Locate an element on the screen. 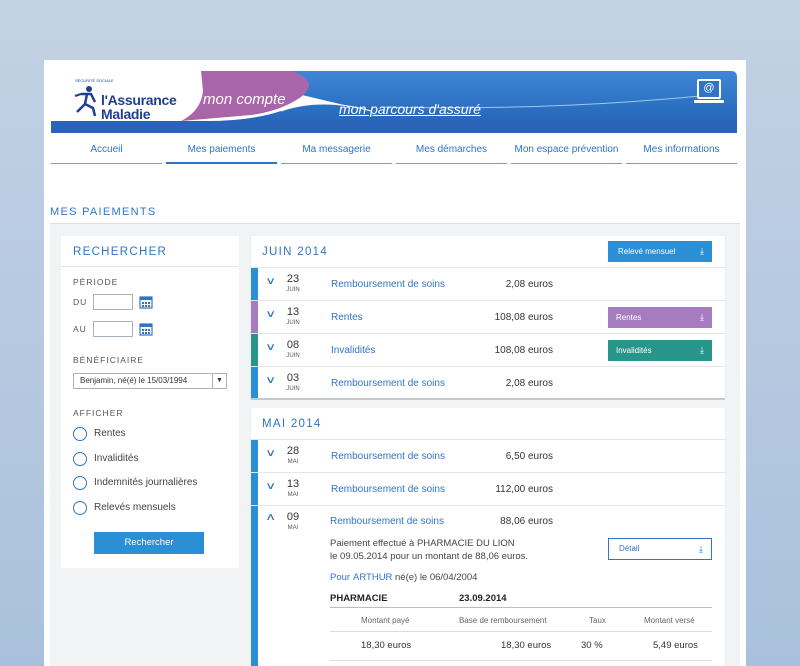 This screenshot has width=800, height=666. radio-label: Indemnités journalières is located at coordinates (146, 482).